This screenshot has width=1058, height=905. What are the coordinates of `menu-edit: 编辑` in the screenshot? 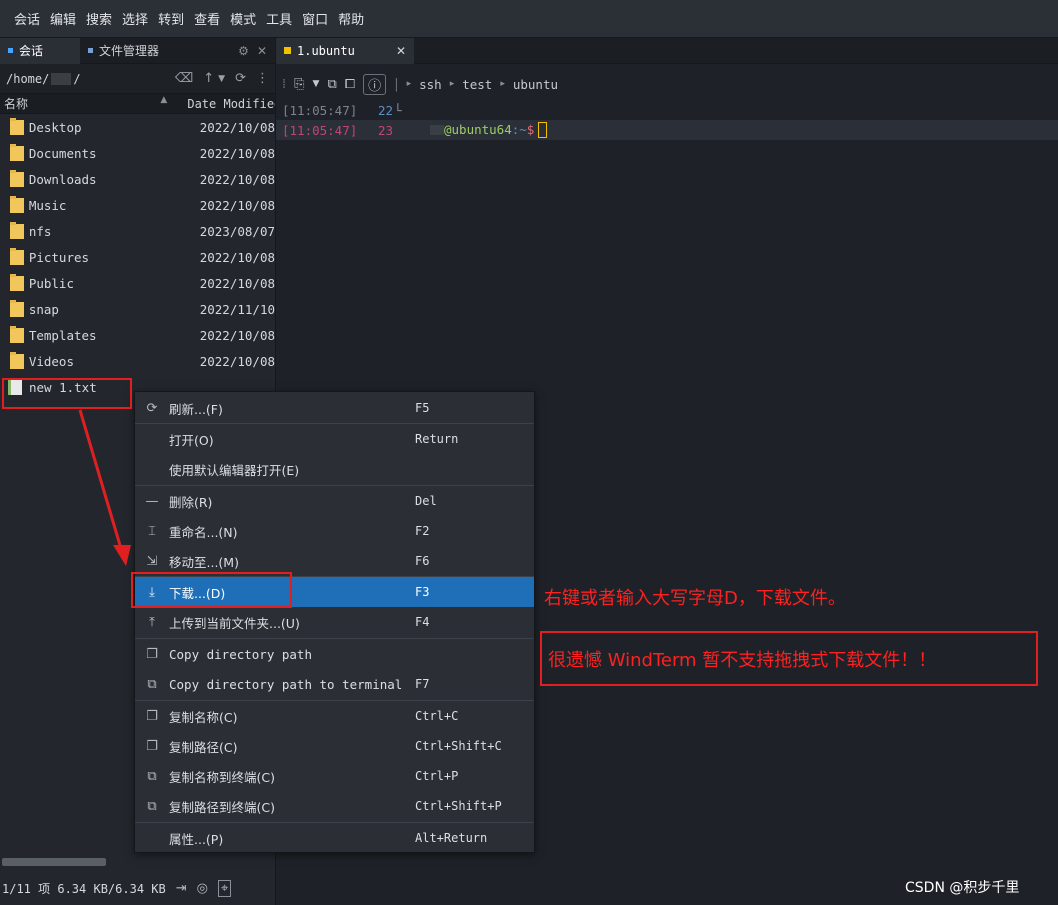 It's located at (63, 18).